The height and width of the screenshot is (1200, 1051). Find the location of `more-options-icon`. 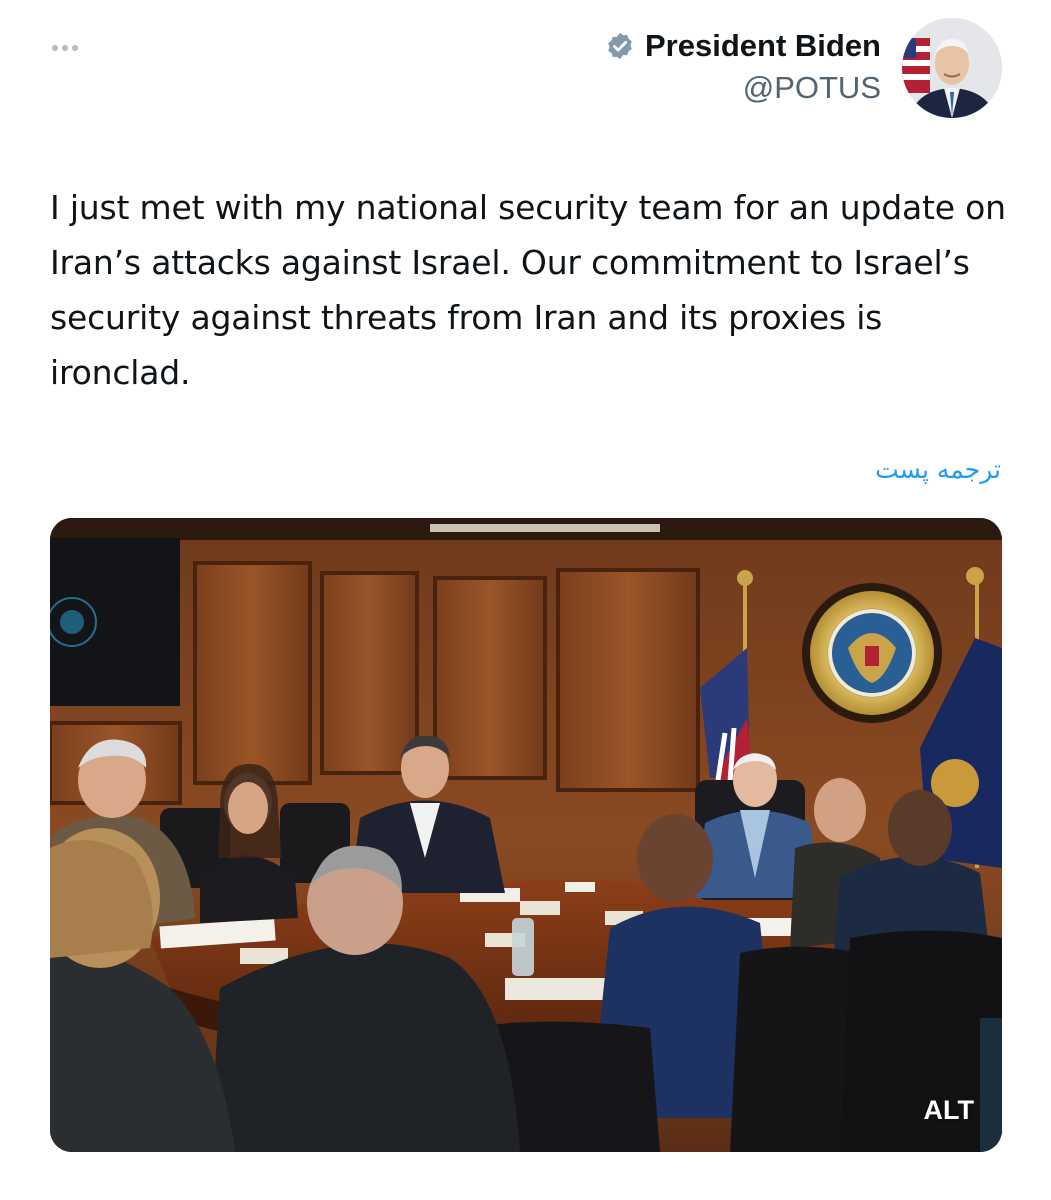

more-options-icon is located at coordinates (72, 48).